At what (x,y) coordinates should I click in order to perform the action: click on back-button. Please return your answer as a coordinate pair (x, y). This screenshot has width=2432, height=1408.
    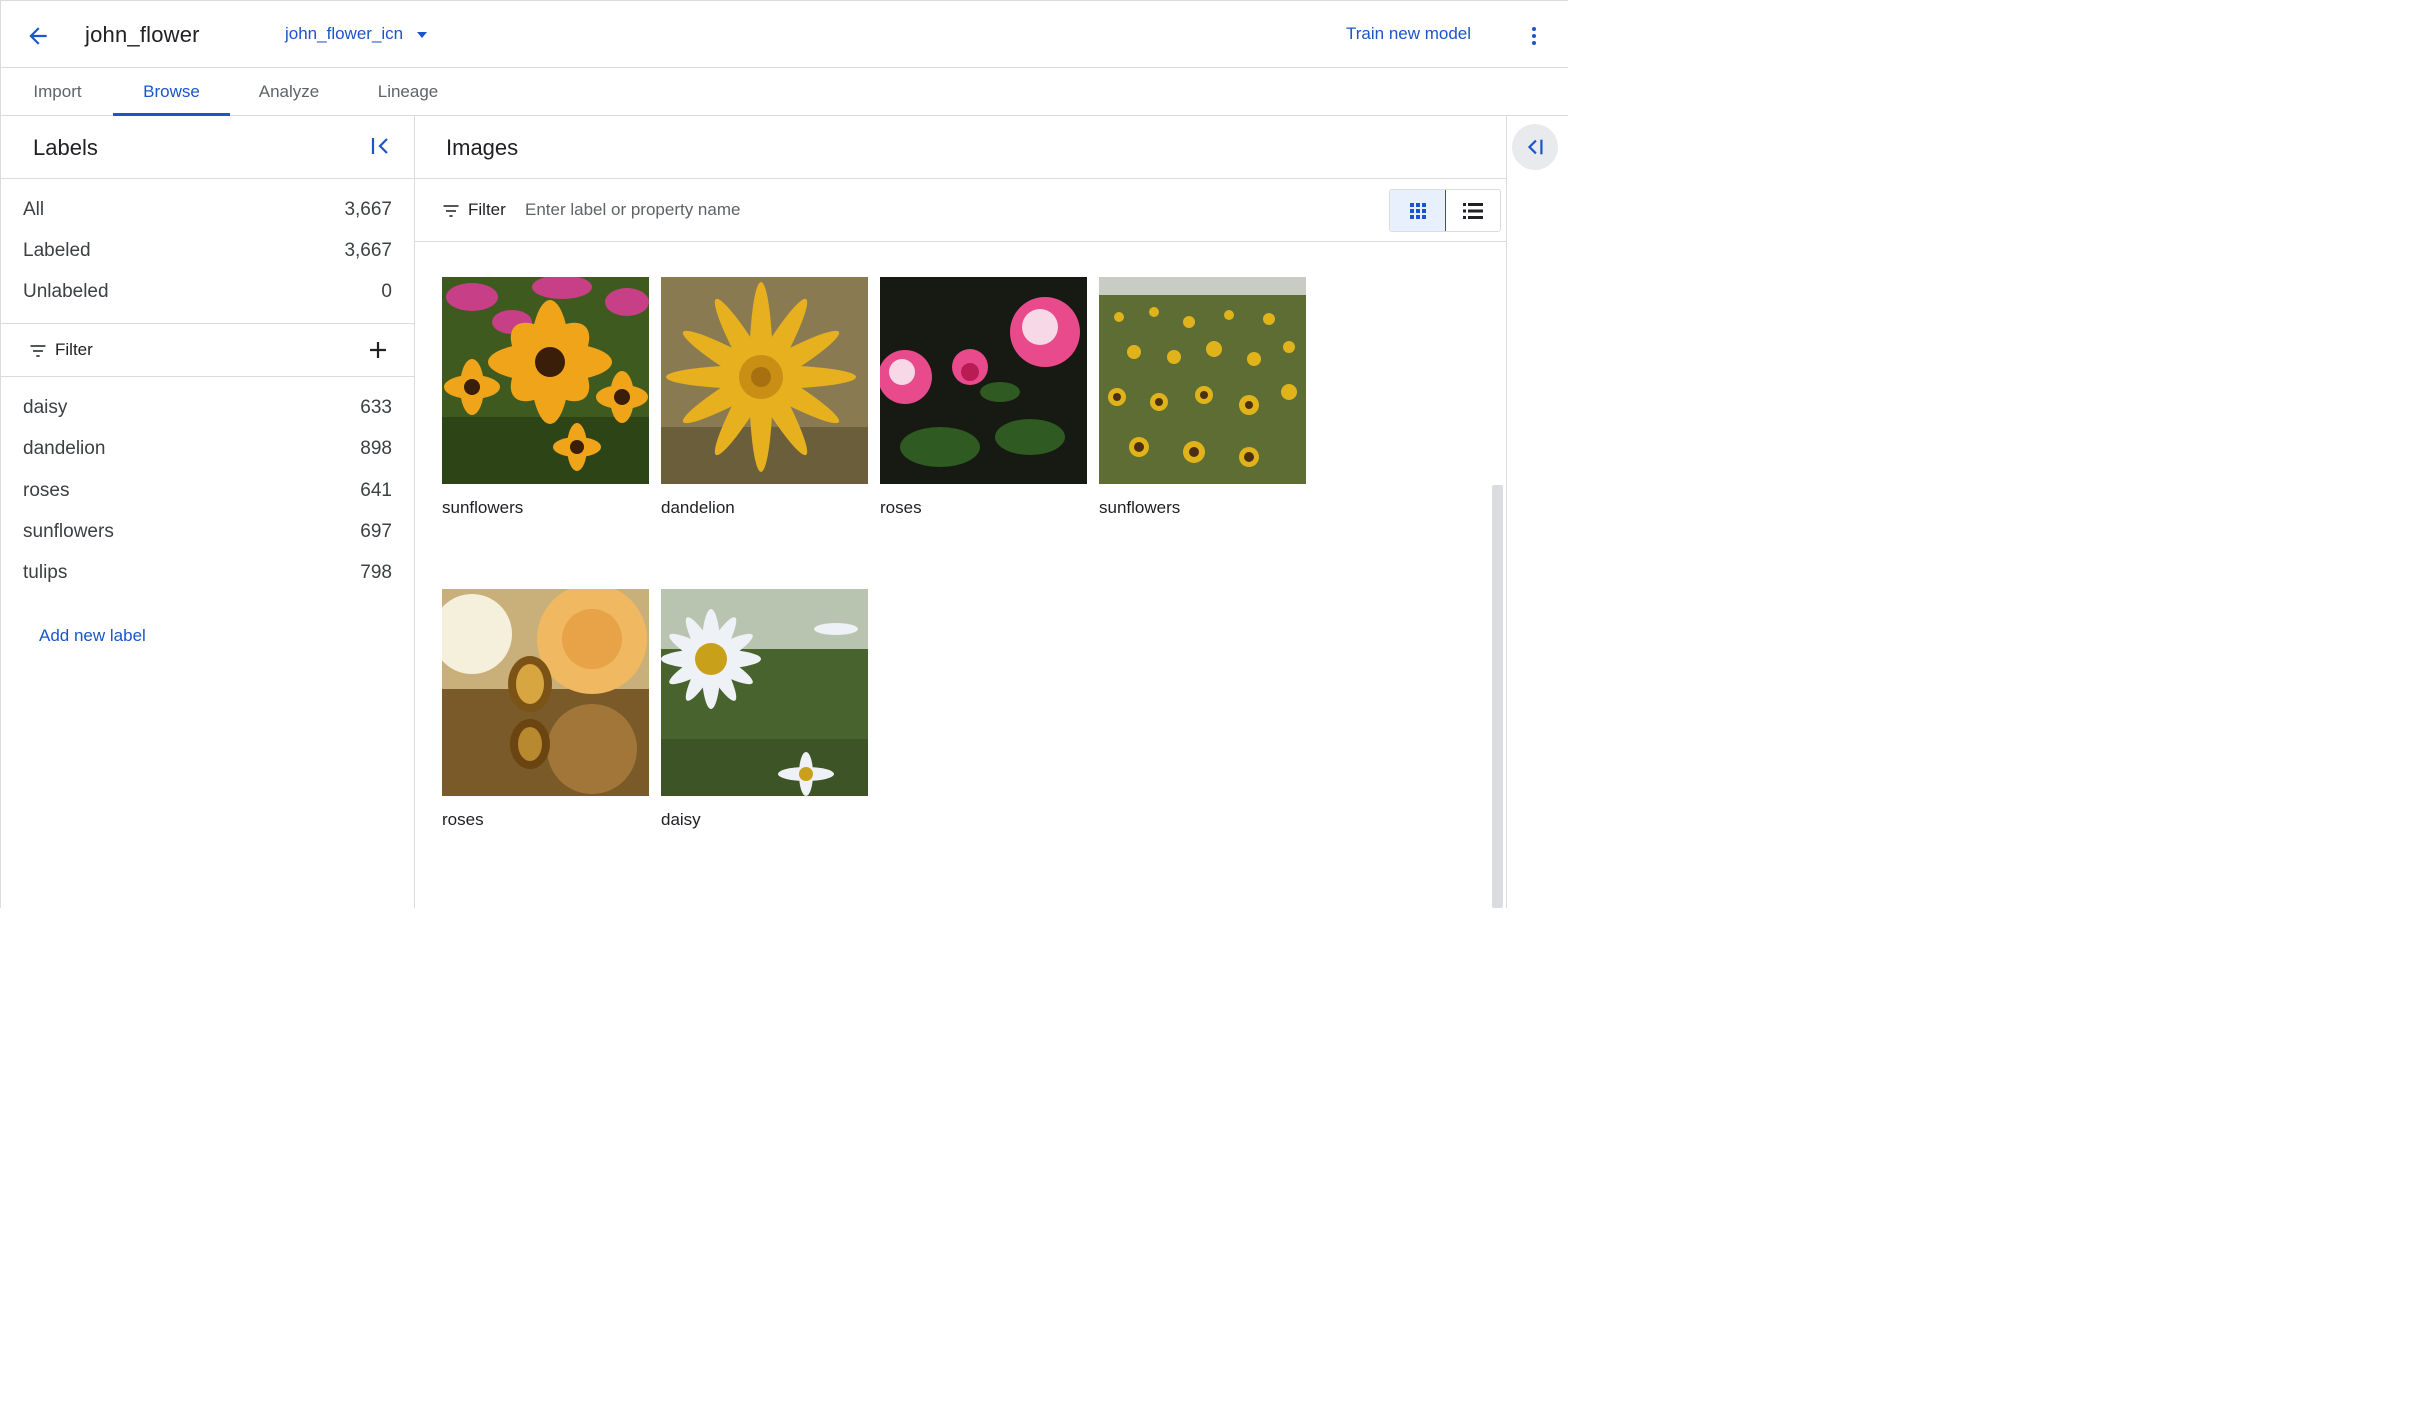
    Looking at the image, I should click on (38, 36).